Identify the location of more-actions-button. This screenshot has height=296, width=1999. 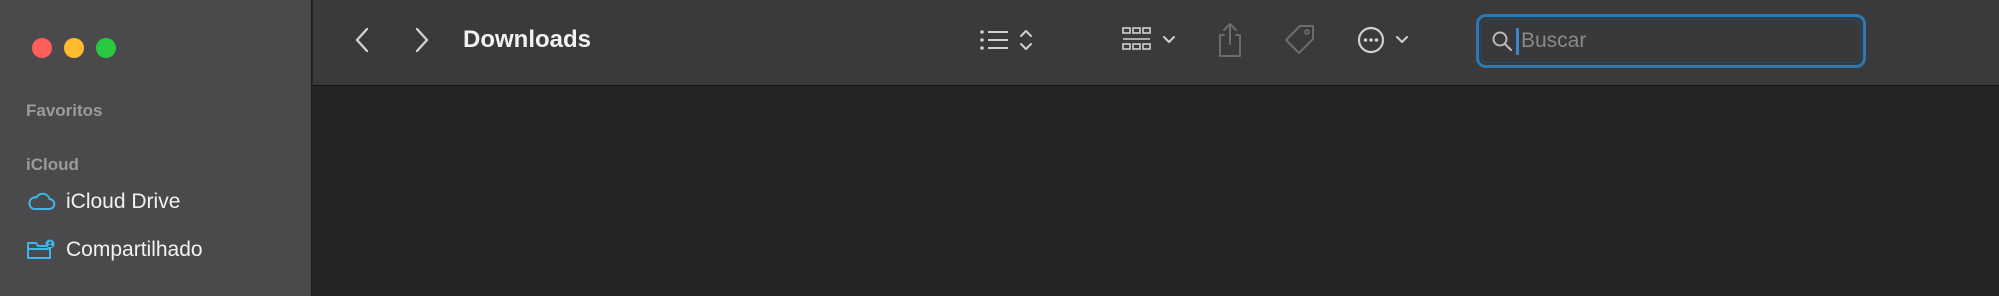
(1386, 42).